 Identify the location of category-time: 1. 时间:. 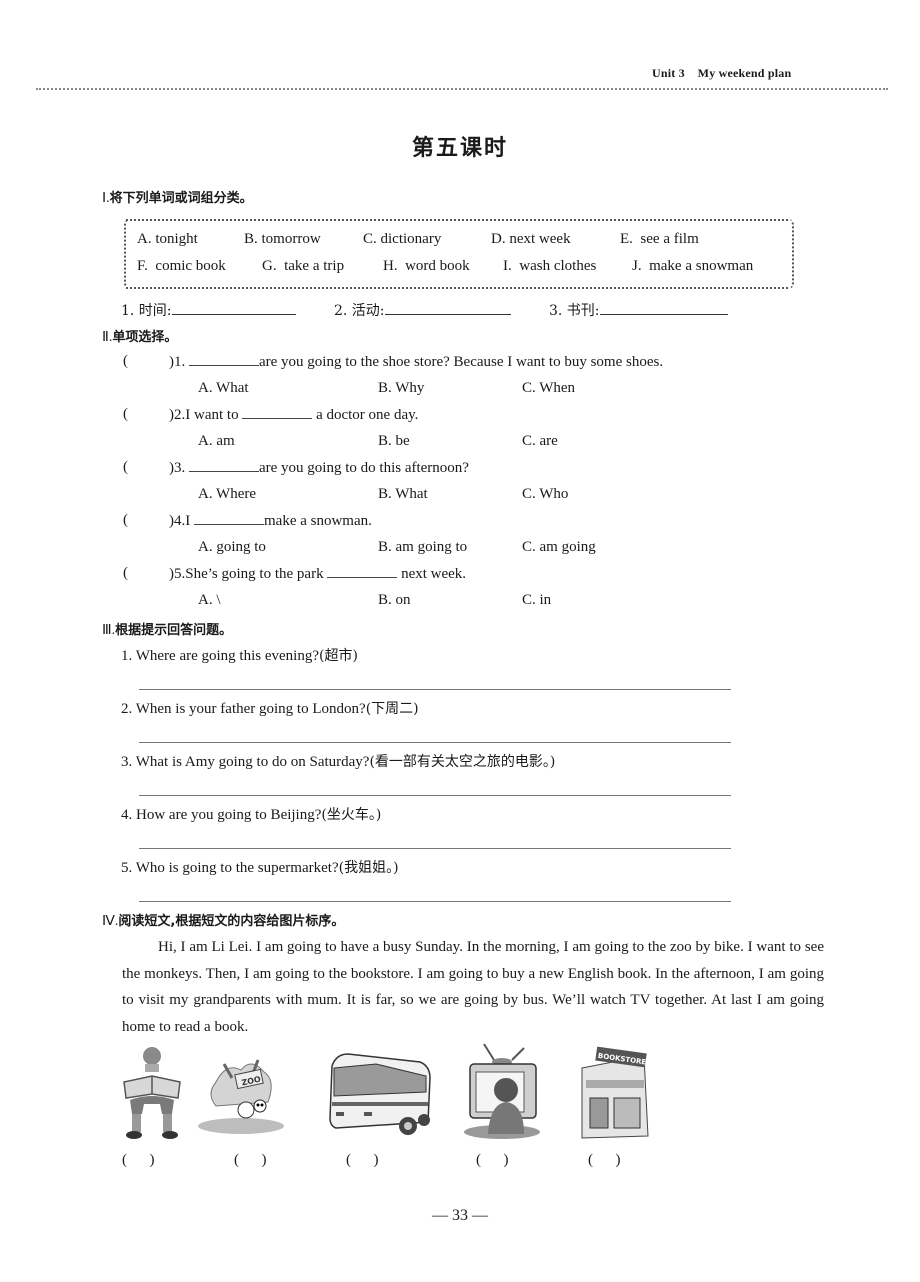
(208, 310).